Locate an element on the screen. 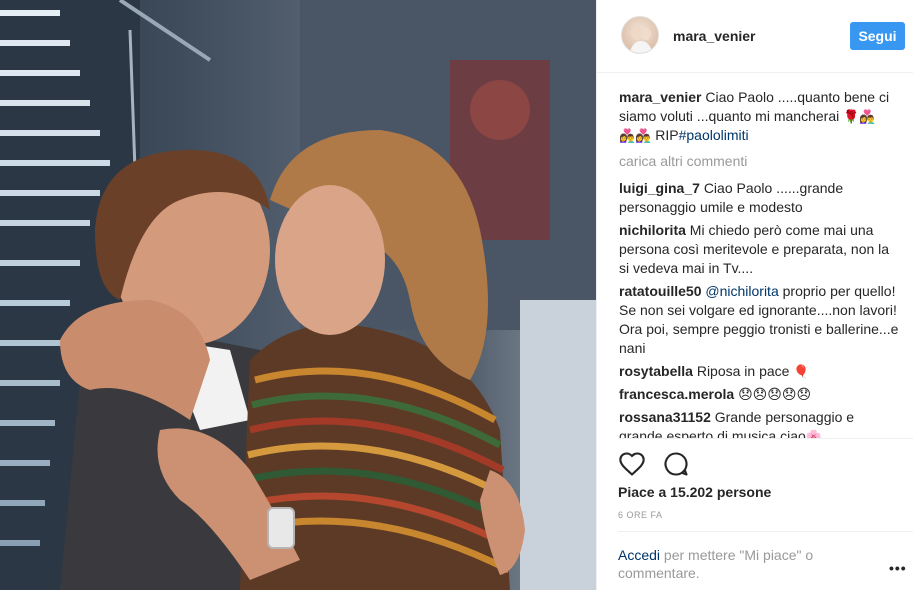 The image size is (913, 590). follow-button: Segui is located at coordinates (877, 36).